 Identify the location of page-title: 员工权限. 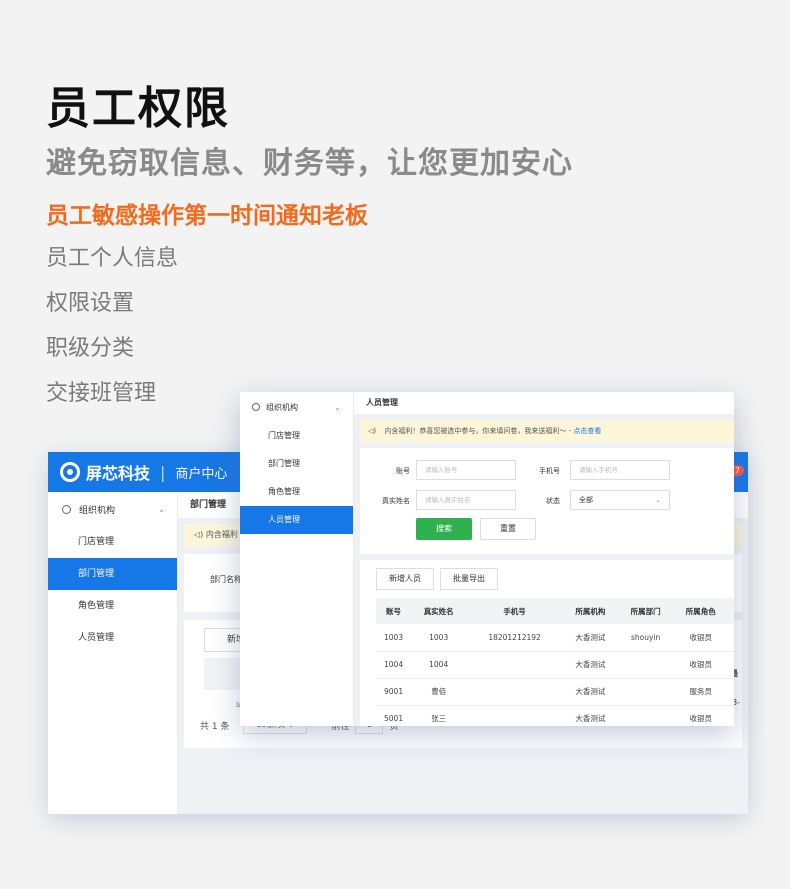
(138, 108).